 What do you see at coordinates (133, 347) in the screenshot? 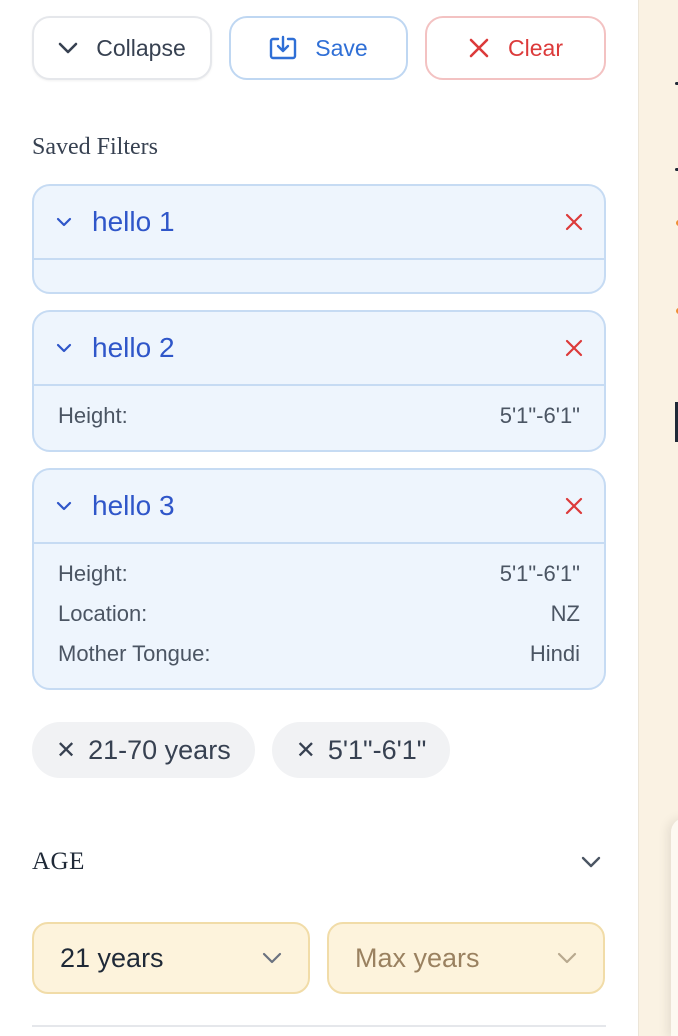
I see `saved-filter-name: hello 2` at bounding box center [133, 347].